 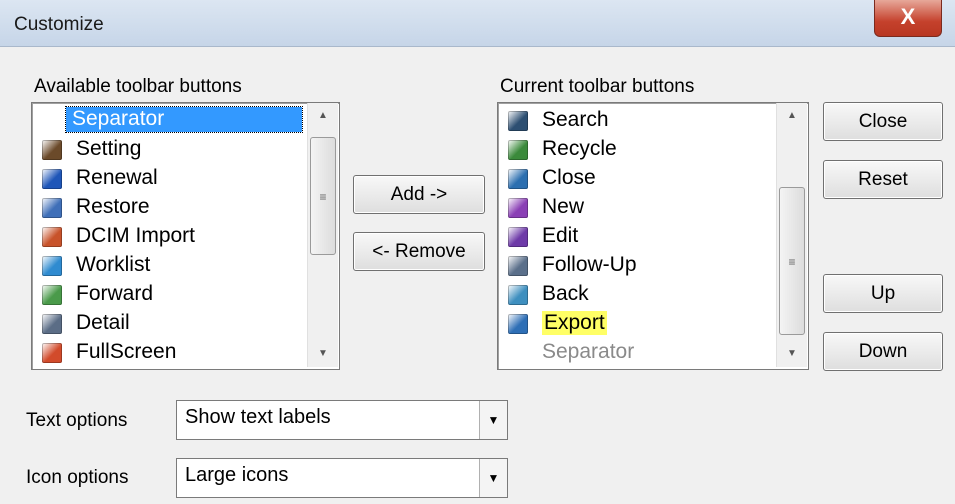 I want to click on list-item: Worklist, so click(x=185, y=265).